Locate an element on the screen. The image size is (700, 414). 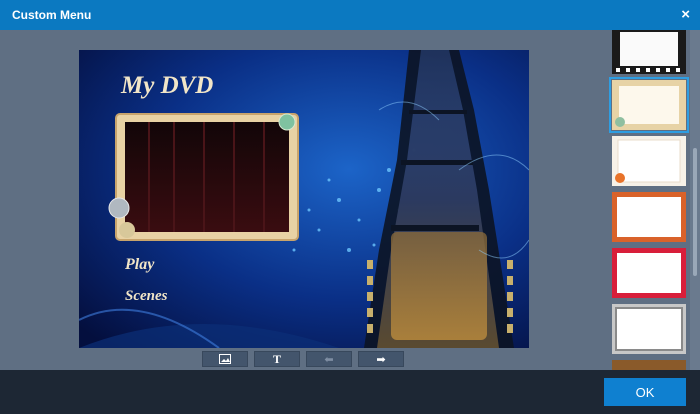
vintage-shell-frame-preview is located at coordinates (649, 105).